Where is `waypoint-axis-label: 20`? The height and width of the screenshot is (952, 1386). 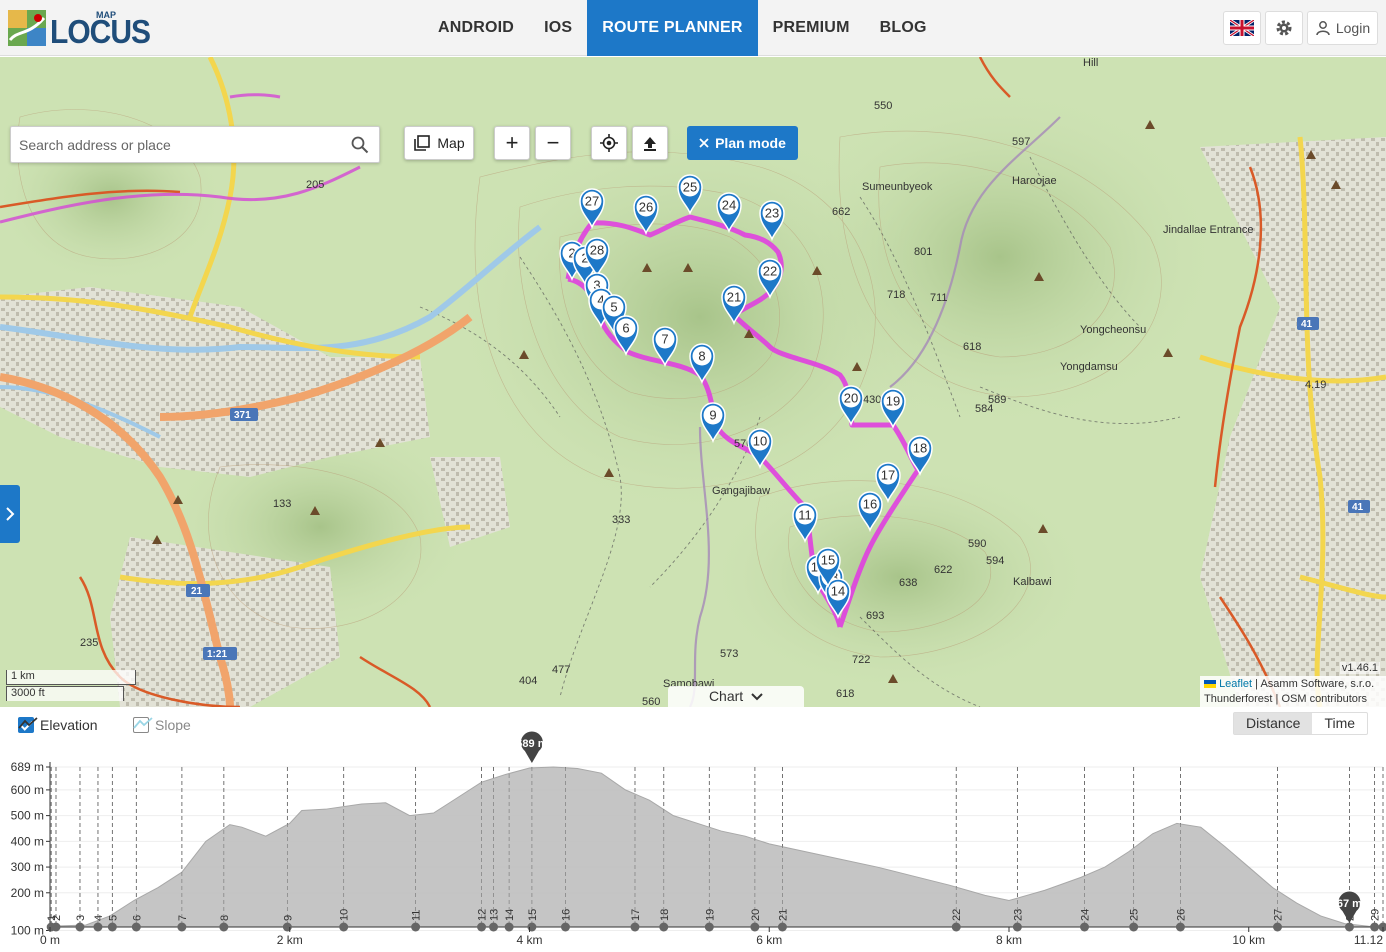 waypoint-axis-label: 20 is located at coordinates (756, 915).